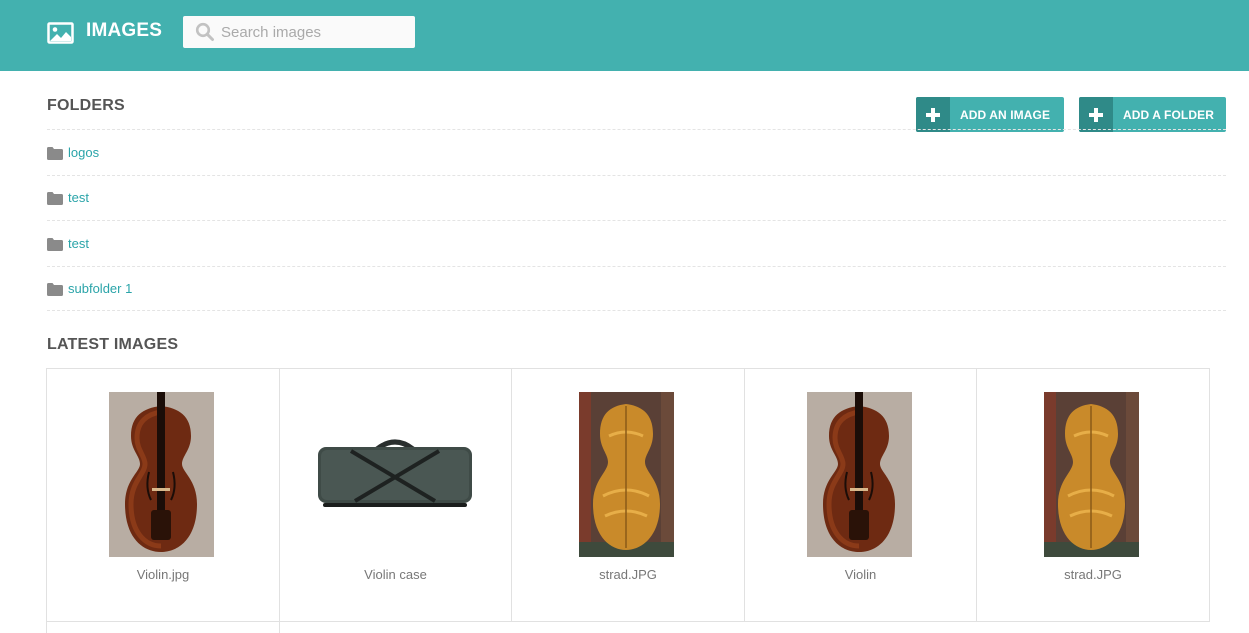 The height and width of the screenshot is (633, 1249). I want to click on folder-item: subfolder 1, so click(636, 288).